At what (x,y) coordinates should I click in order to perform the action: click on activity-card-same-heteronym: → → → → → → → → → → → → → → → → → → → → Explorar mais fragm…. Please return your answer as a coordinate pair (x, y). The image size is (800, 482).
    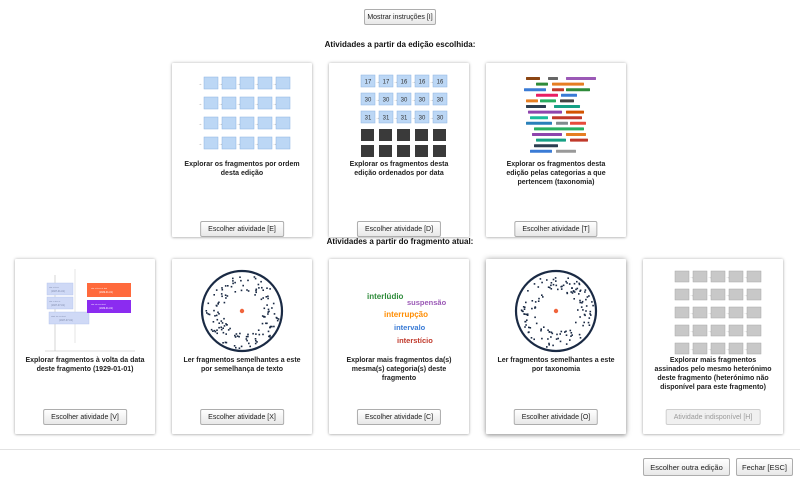
    Looking at the image, I should click on (713, 346).